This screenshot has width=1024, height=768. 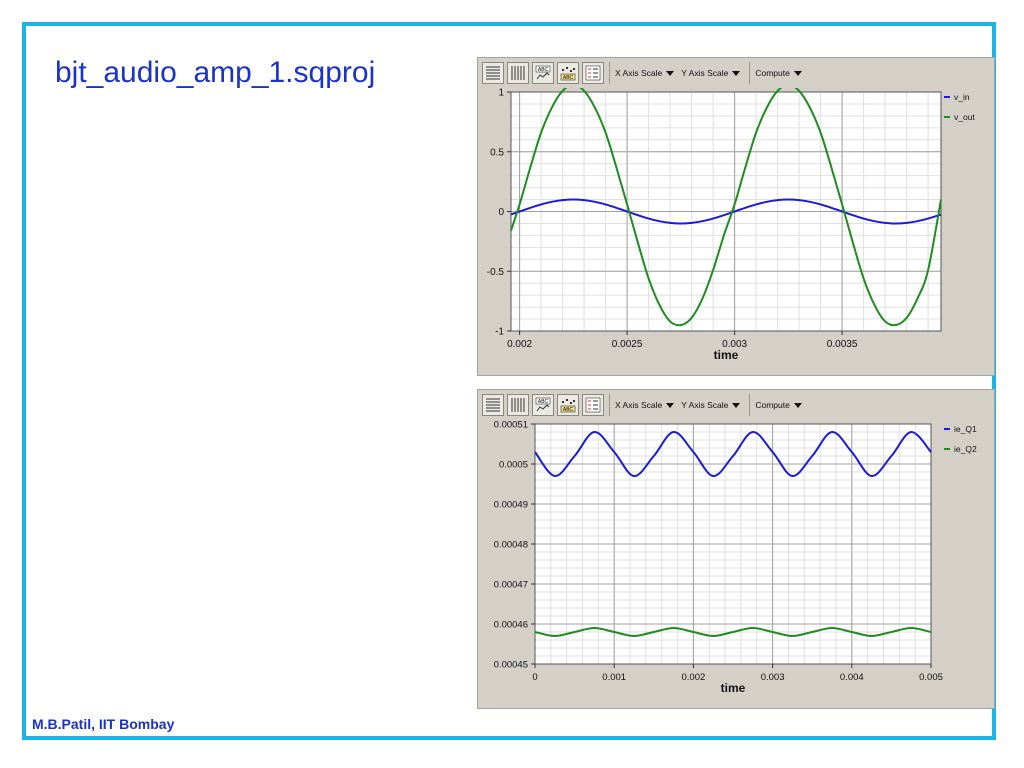 I want to click on y-tick-label: 0.00046, so click(x=511, y=625).